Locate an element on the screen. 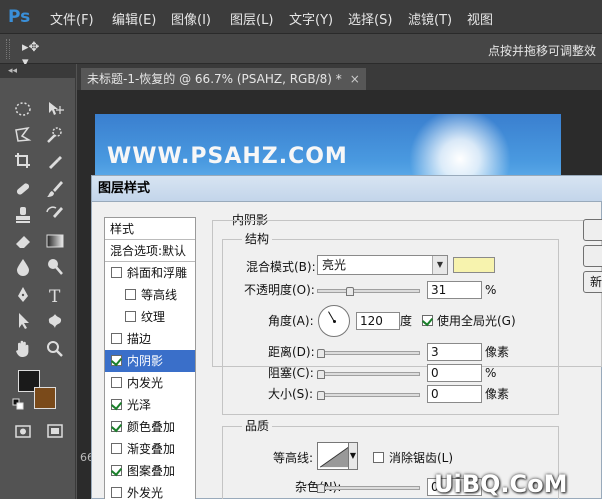 The height and width of the screenshot is (499, 602). dodge-tool-icon is located at coordinates (55, 267).